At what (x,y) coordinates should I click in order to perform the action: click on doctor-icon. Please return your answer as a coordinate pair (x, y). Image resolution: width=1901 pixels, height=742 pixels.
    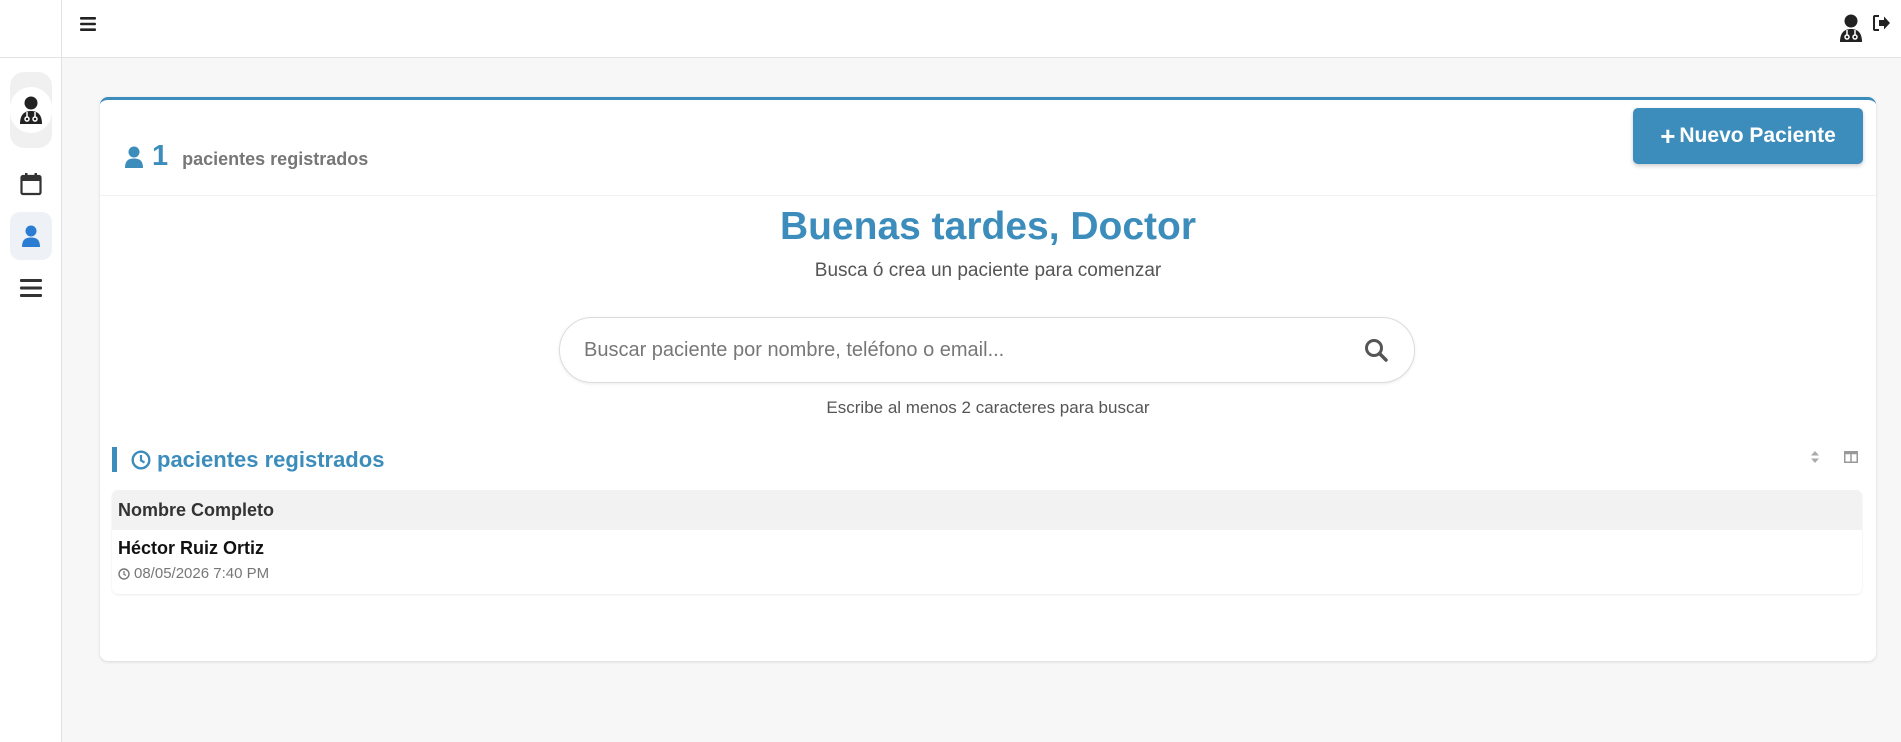
    Looking at the image, I should click on (1851, 28).